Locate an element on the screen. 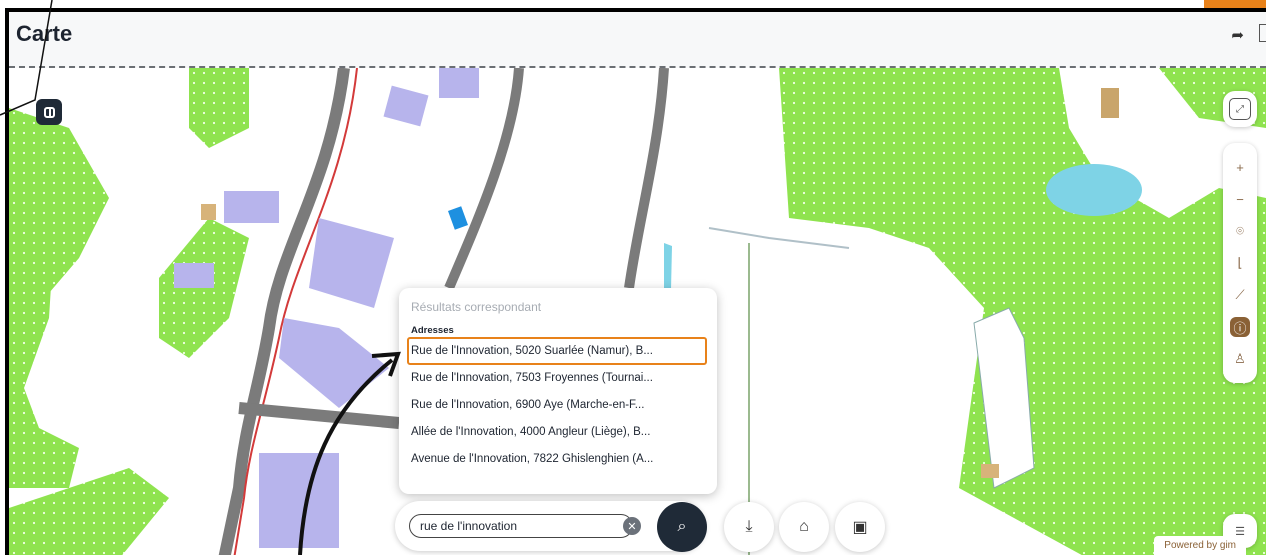 The width and height of the screenshot is (1266, 555). search-icon: ⌕ is located at coordinates (682, 526).